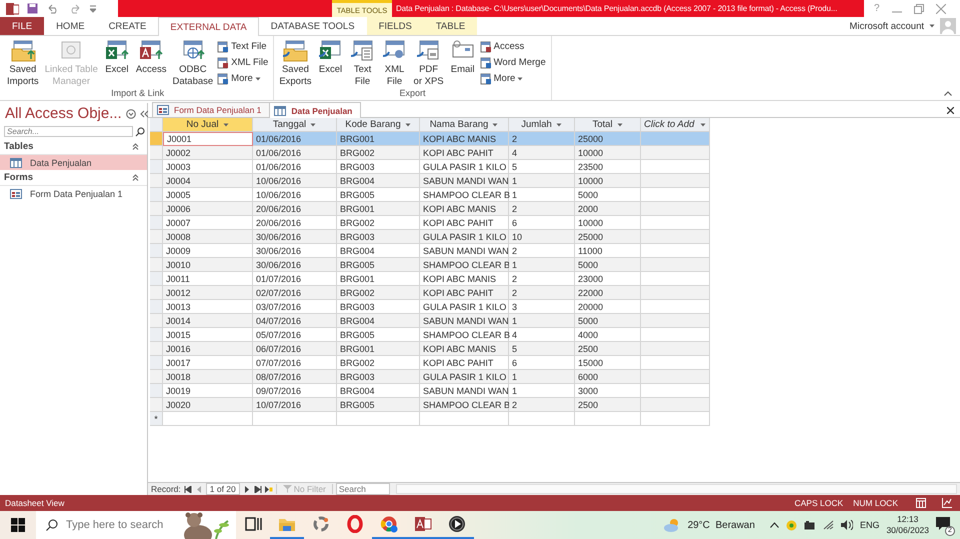 This screenshot has height=539, width=960. What do you see at coordinates (887, 26) in the screenshot?
I see `account-label: Microsoft account` at bounding box center [887, 26].